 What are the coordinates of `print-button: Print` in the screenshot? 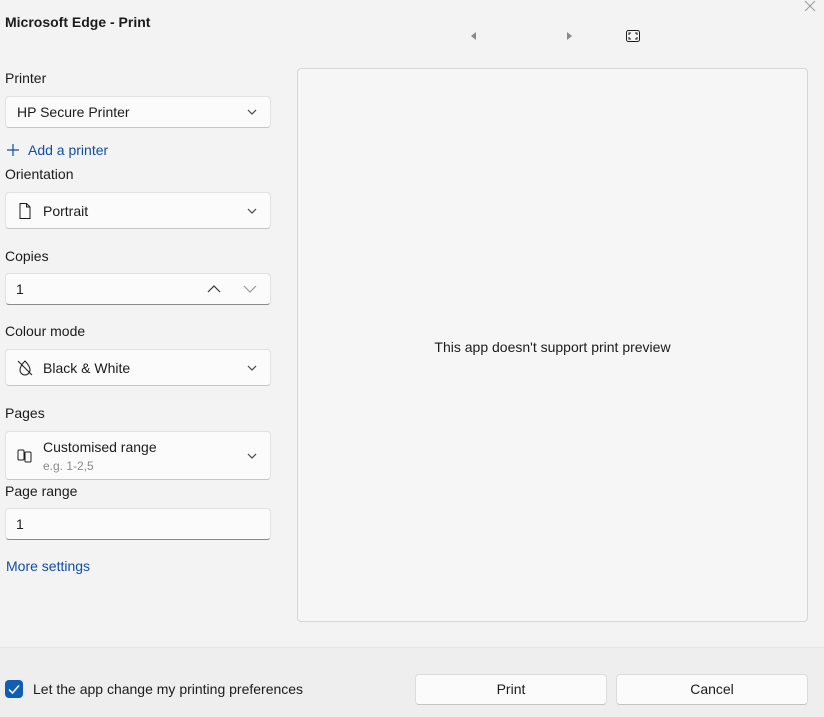 It's located at (511, 689).